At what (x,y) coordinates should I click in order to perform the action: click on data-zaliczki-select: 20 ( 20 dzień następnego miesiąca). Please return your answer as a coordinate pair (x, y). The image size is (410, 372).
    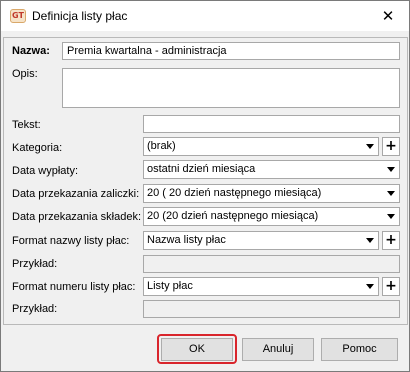
    Looking at the image, I should click on (271, 193).